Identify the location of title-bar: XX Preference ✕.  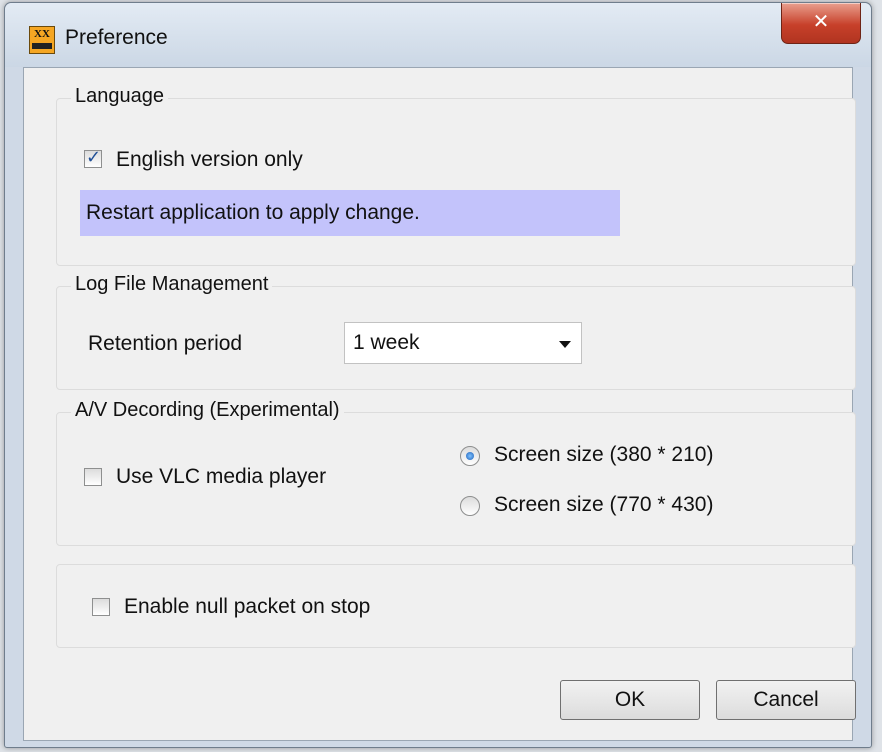
(438, 35).